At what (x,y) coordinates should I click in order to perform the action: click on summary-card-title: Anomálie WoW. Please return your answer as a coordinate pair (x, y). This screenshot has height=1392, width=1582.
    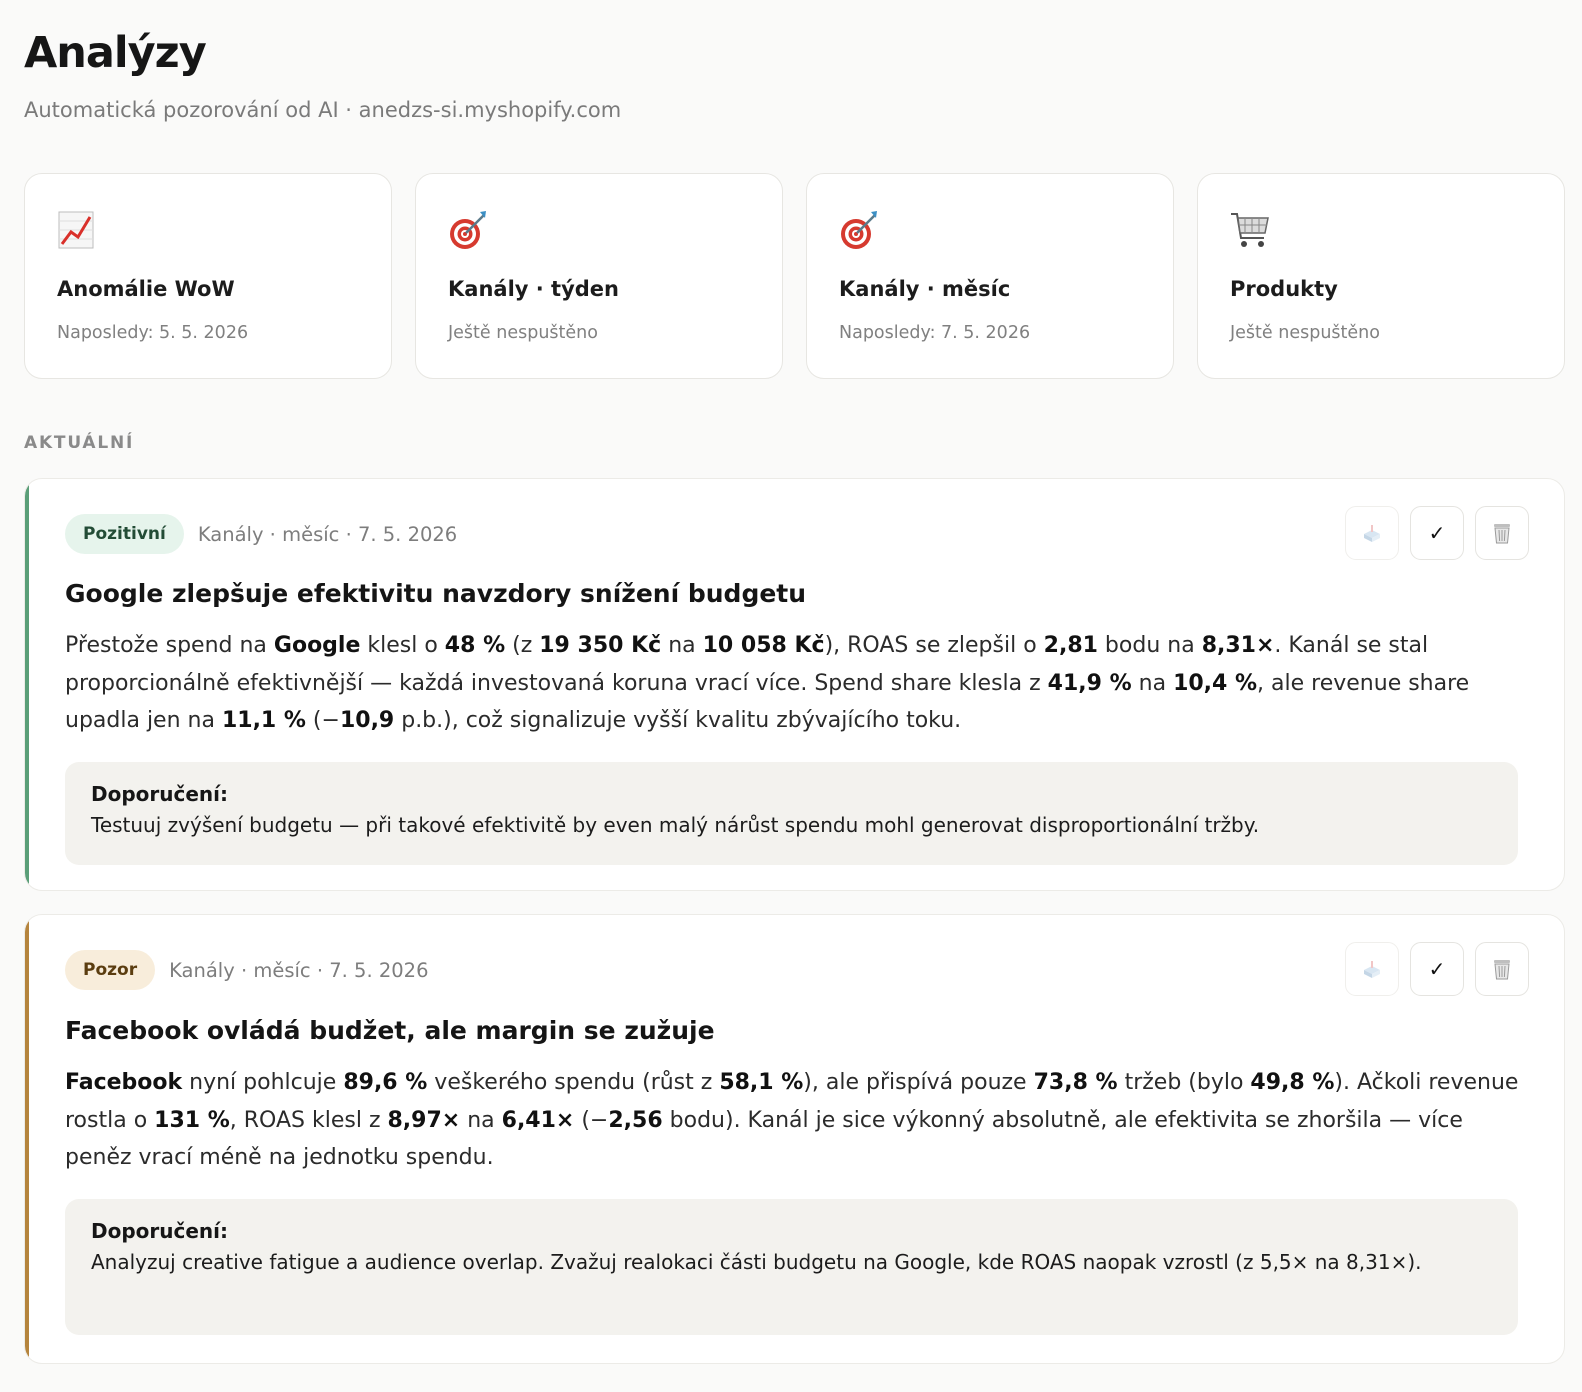
    Looking at the image, I should click on (146, 289).